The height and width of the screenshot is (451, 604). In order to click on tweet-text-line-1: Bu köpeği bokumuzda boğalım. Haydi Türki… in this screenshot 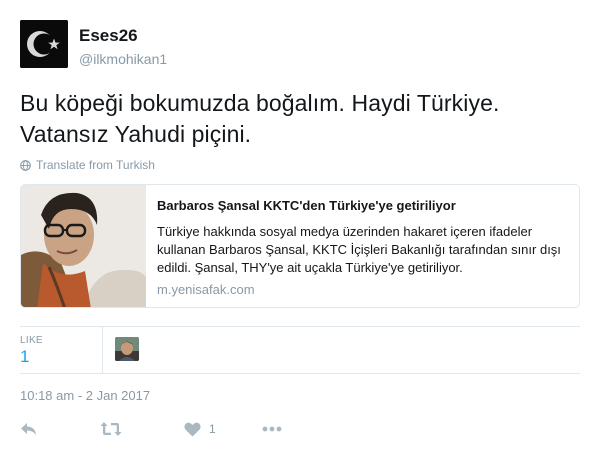, I will do `click(260, 103)`.